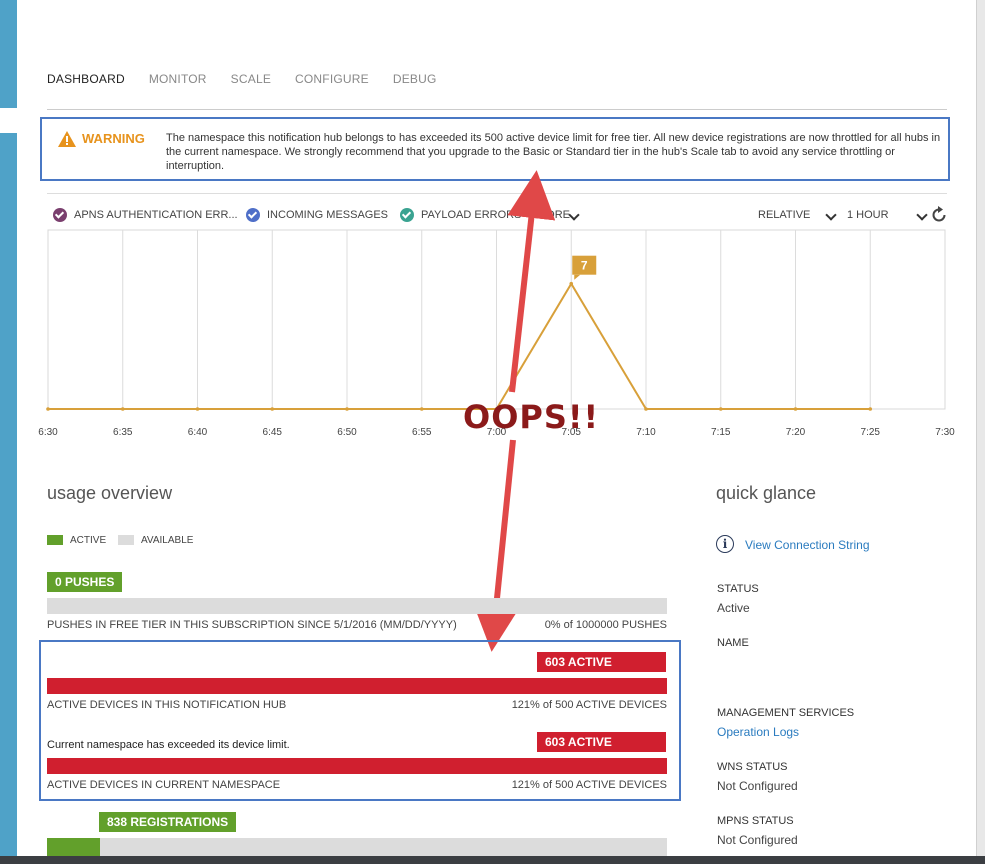 The height and width of the screenshot is (864, 985). What do you see at coordinates (757, 840) in the screenshot?
I see `mpns-status-value: Not Configured` at bounding box center [757, 840].